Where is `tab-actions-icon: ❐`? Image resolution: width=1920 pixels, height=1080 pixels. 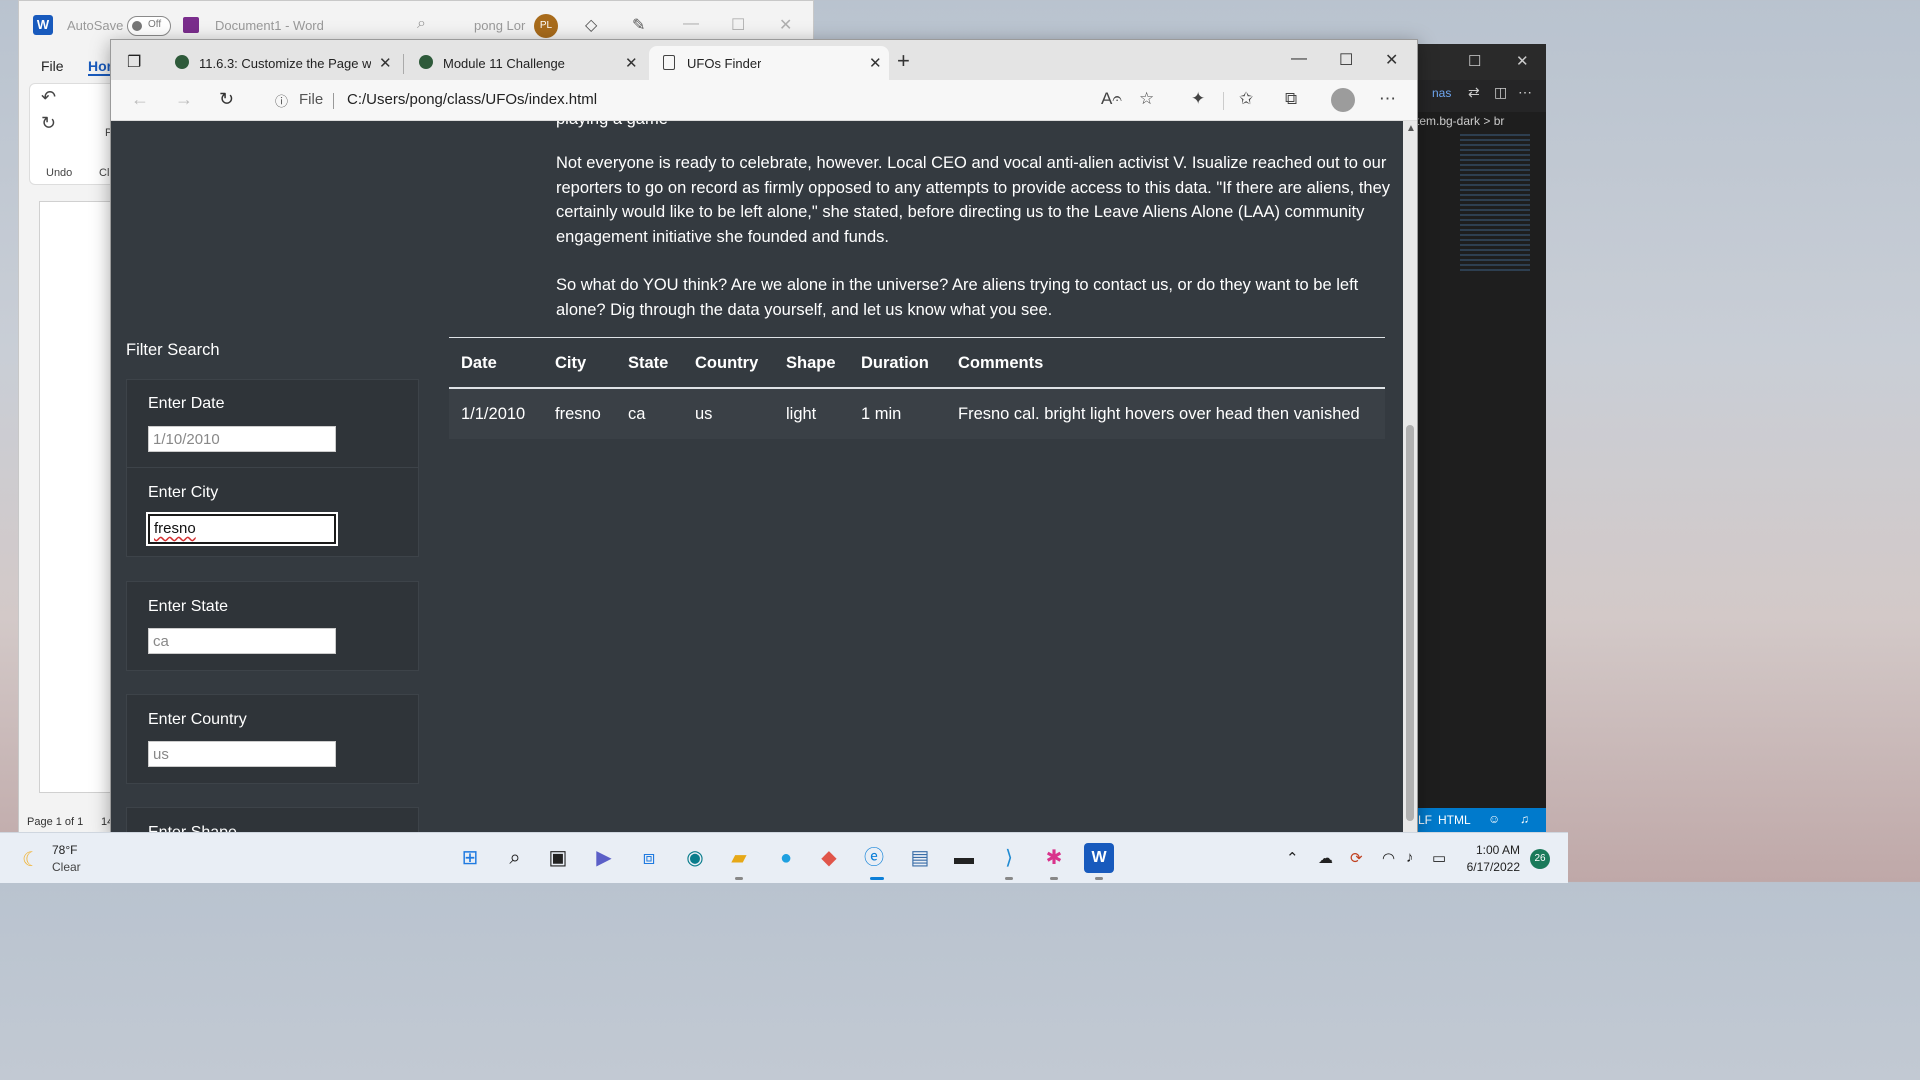 tab-actions-icon: ❐ is located at coordinates (134, 63).